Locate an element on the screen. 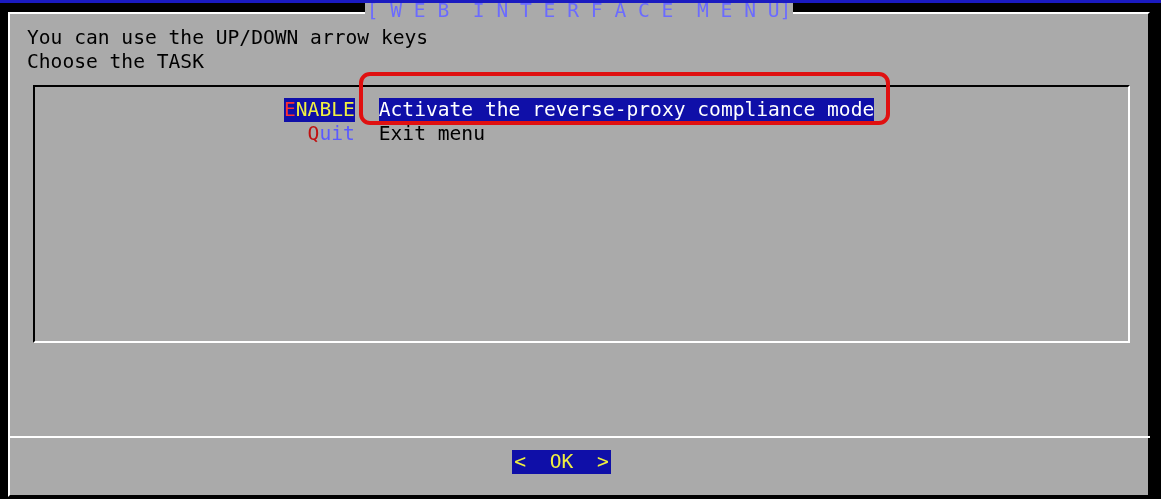 The image size is (1161, 499). prompt-text: You can use the UP/DOWN arrow keys is located at coordinates (228, 38).